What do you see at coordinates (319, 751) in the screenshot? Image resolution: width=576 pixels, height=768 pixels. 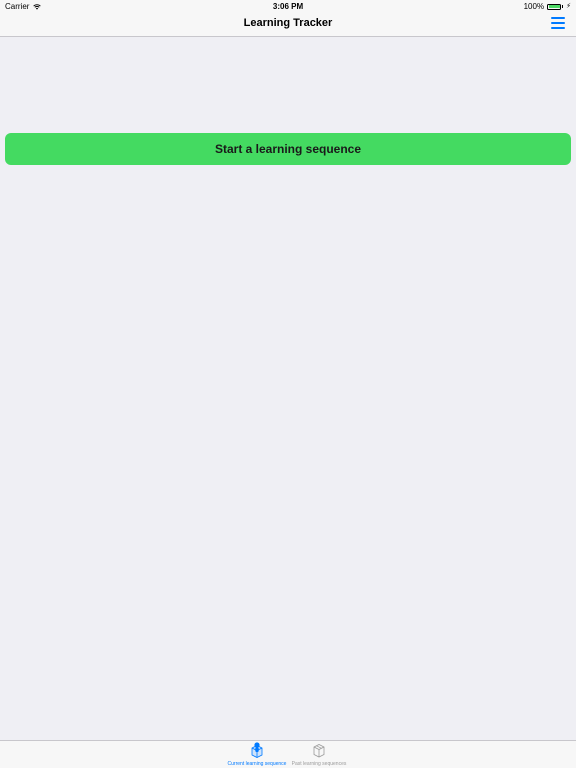 I see `cube-icon` at bounding box center [319, 751].